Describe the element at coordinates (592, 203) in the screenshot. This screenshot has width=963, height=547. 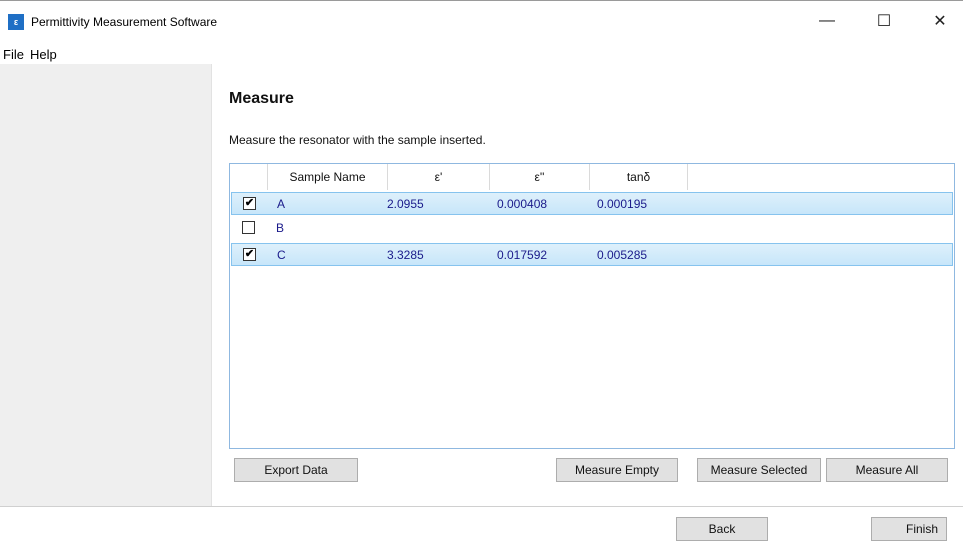
I see `table-row: ✔ A 2.0955 0.000408 0.000195` at that location.